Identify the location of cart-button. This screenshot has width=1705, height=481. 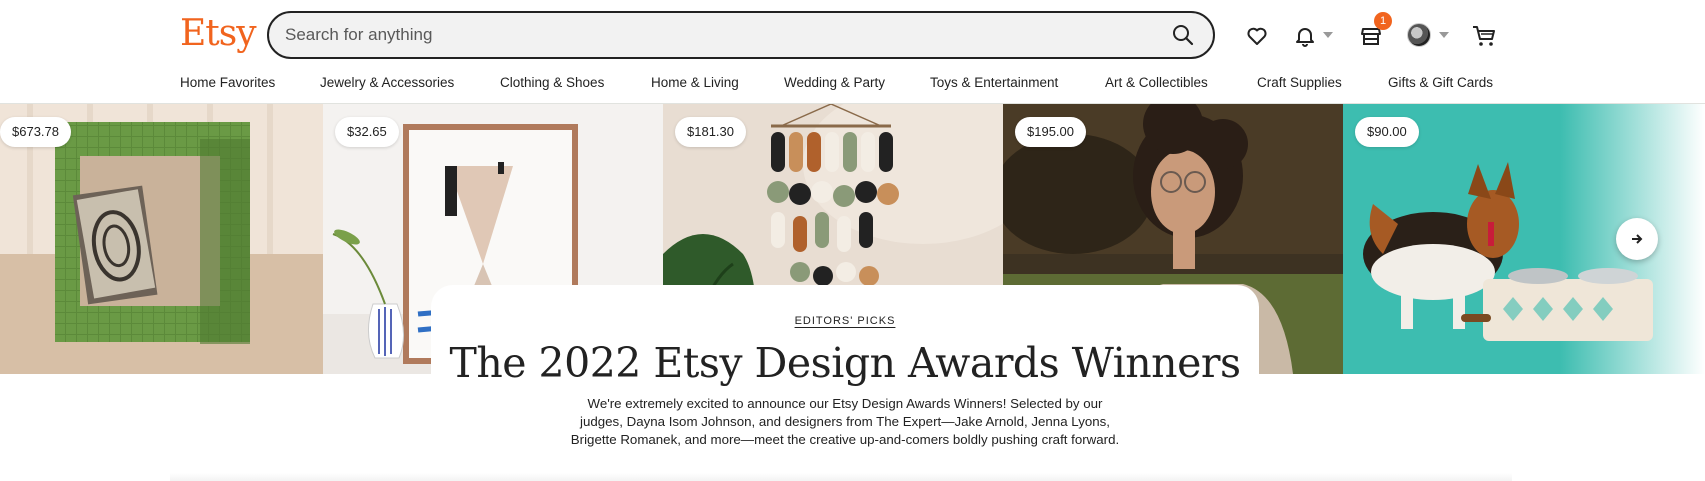
(1484, 36).